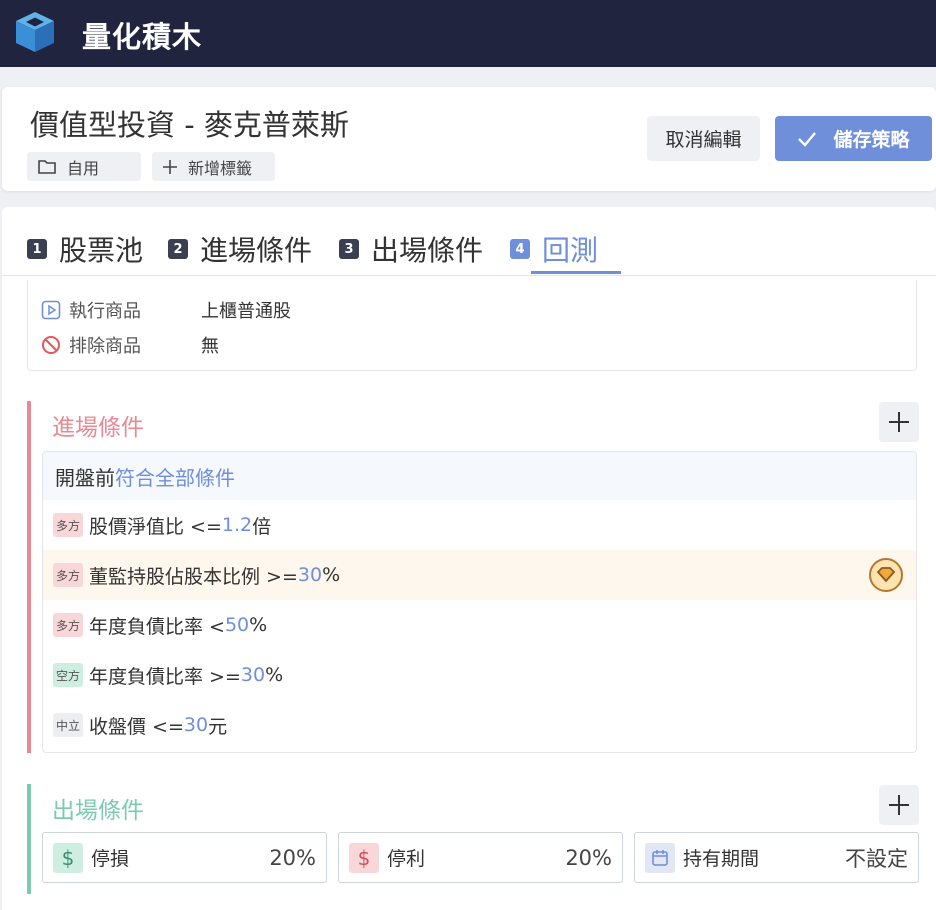  What do you see at coordinates (237, 525) in the screenshot?
I see `condition-value: 1.2` at bounding box center [237, 525].